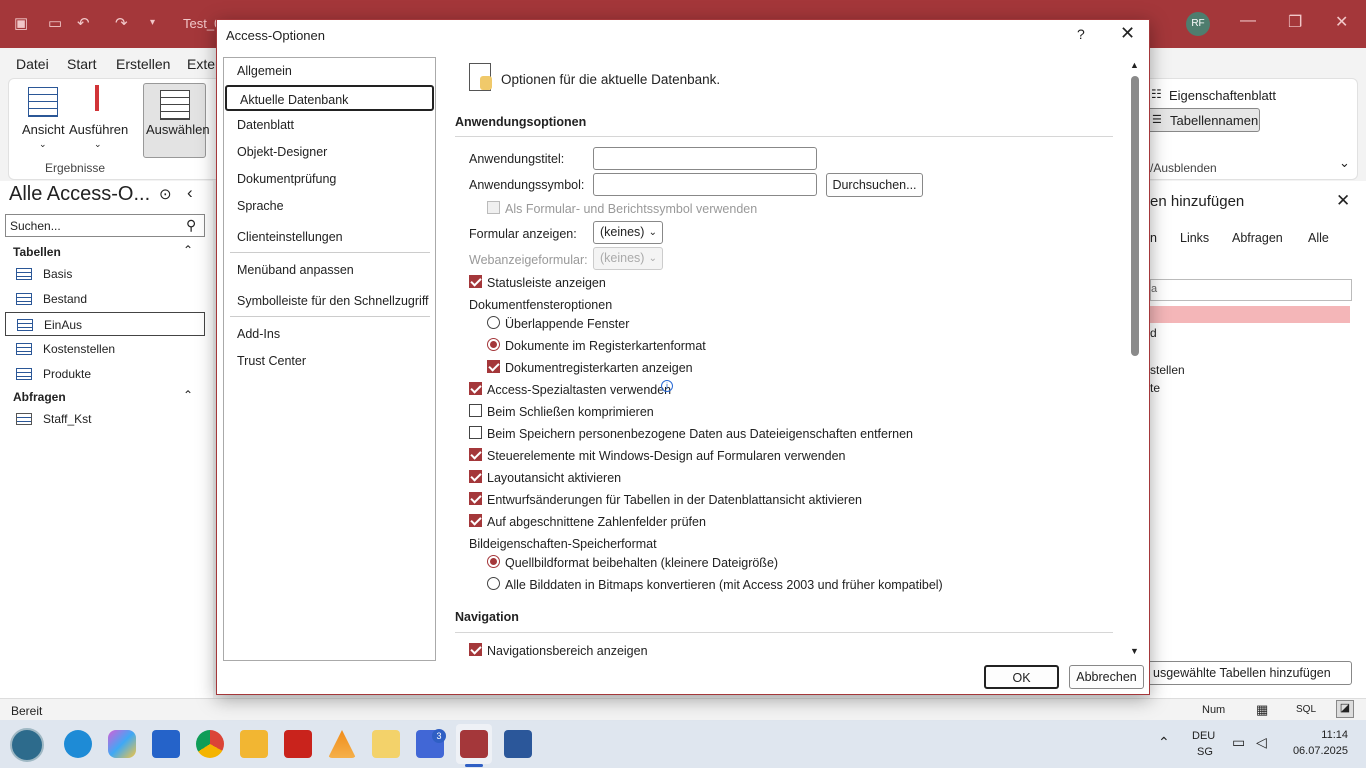  Describe the element at coordinates (329, 301) in the screenshot. I see `category-schnellzugriff: Symbolleiste für den Schnellzugriff` at that location.